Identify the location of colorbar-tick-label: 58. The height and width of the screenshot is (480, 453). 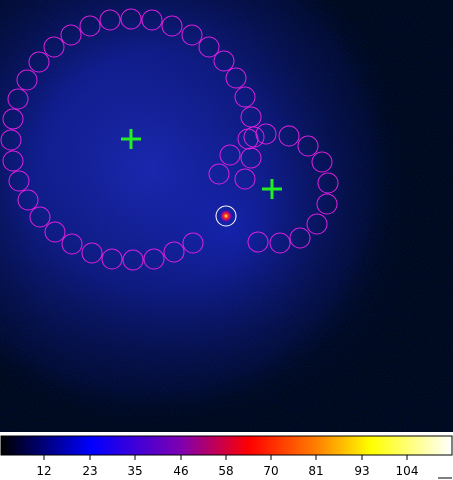
(225, 471).